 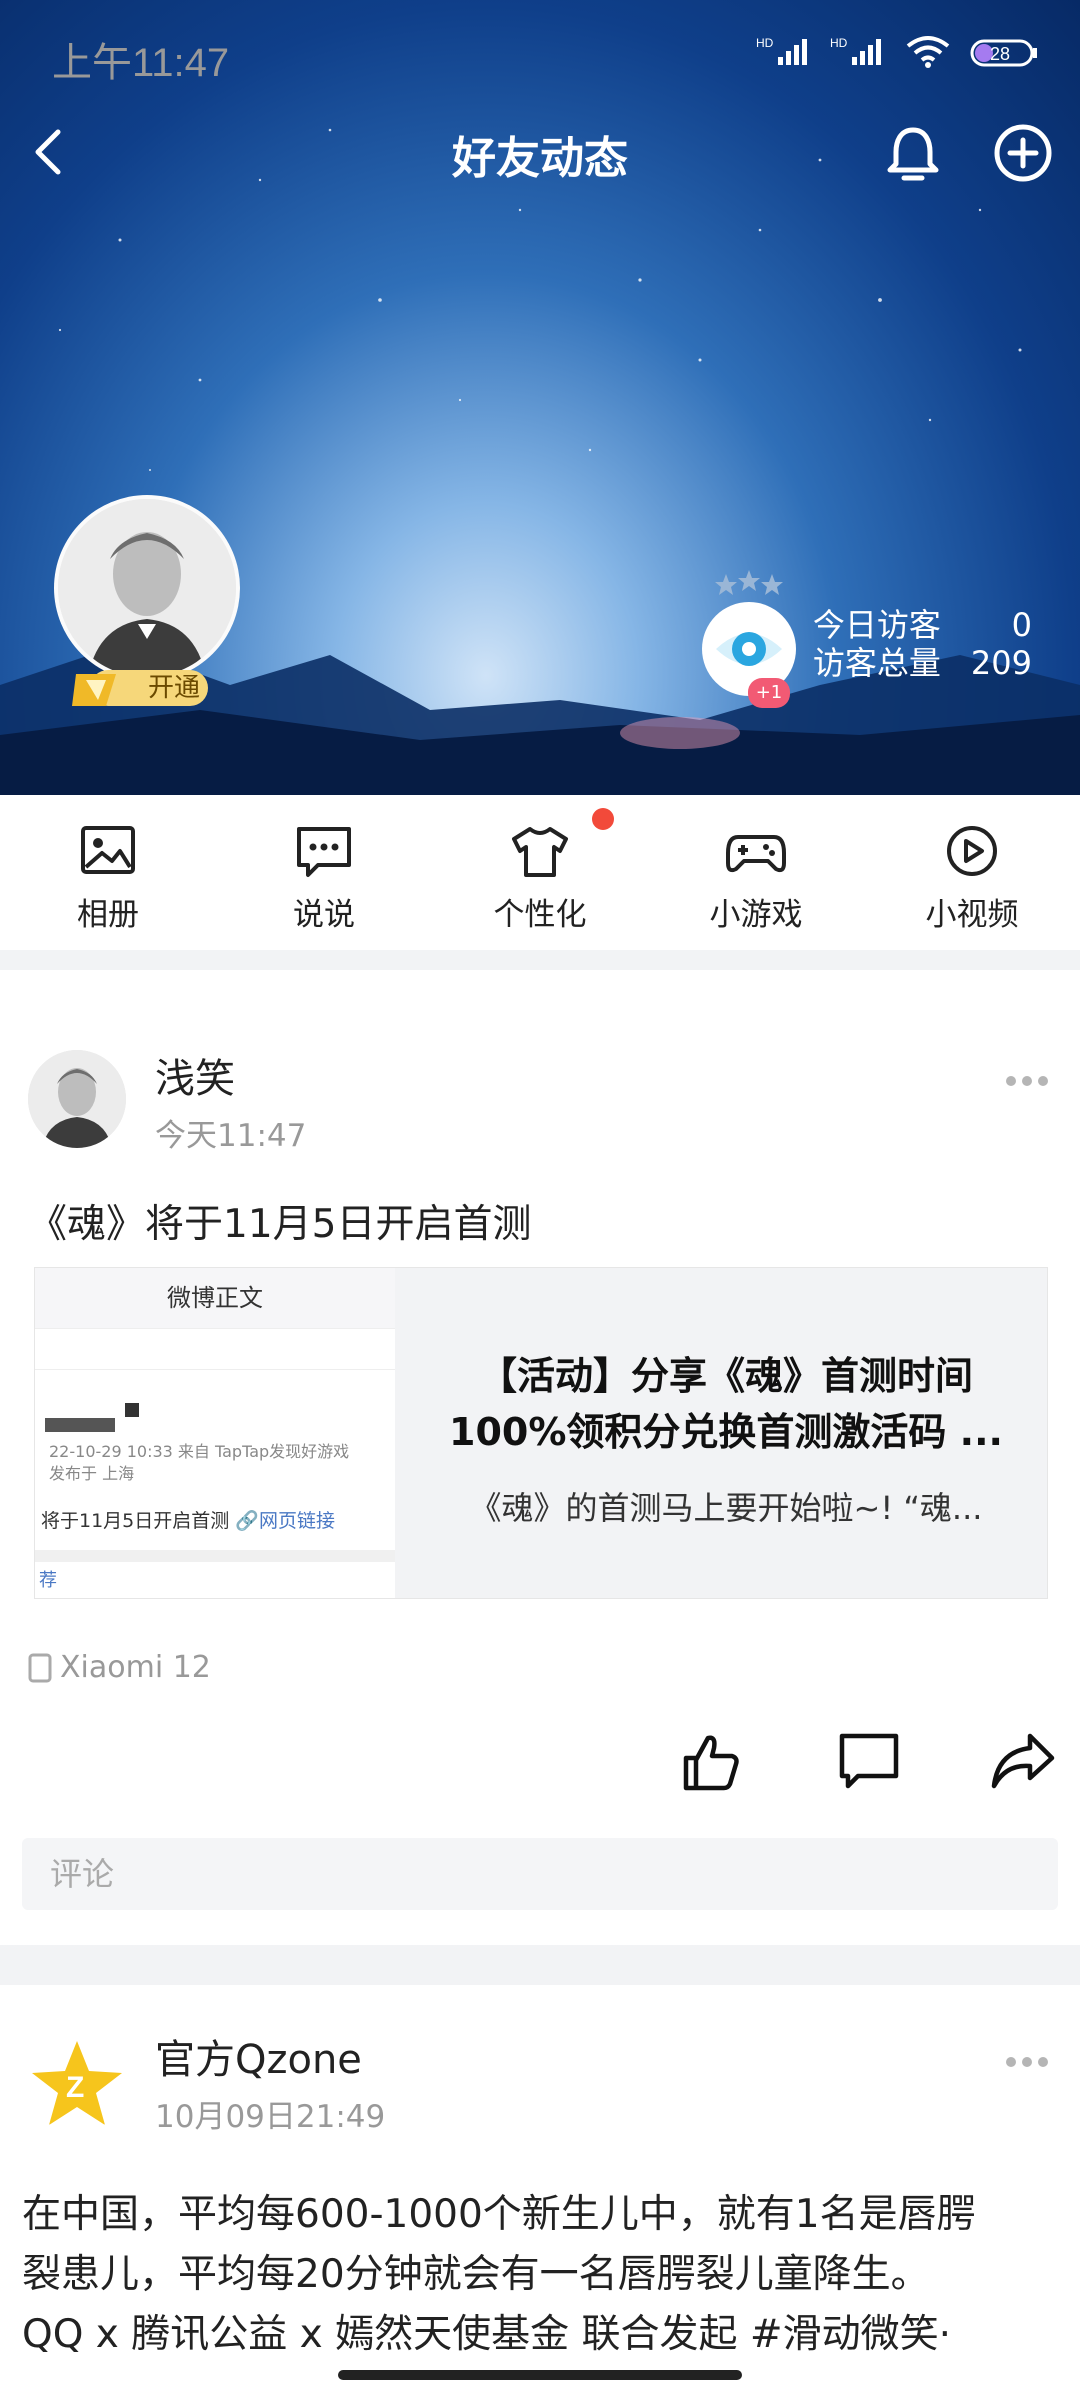 I want to click on visitor-plus-badge: +1, so click(x=769, y=693).